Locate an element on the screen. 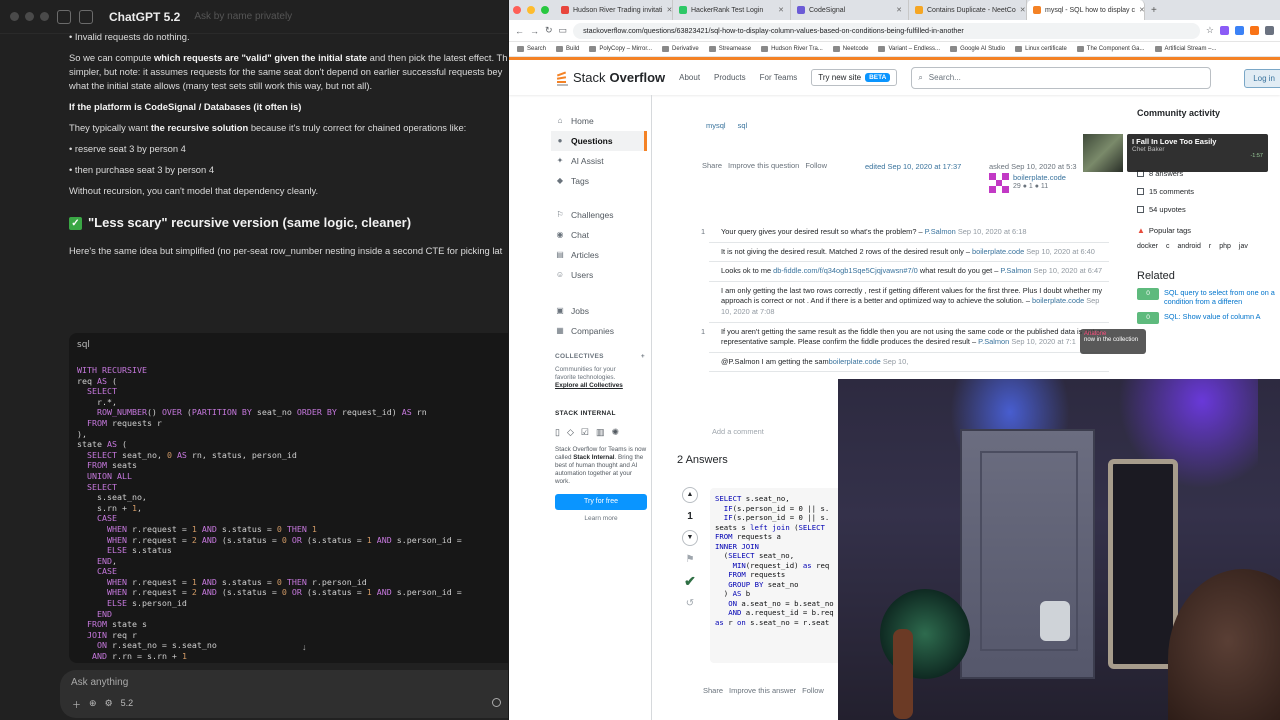 Image resolution: width=1280 pixels, height=720 pixels. back-icon: ← is located at coordinates (519, 31).